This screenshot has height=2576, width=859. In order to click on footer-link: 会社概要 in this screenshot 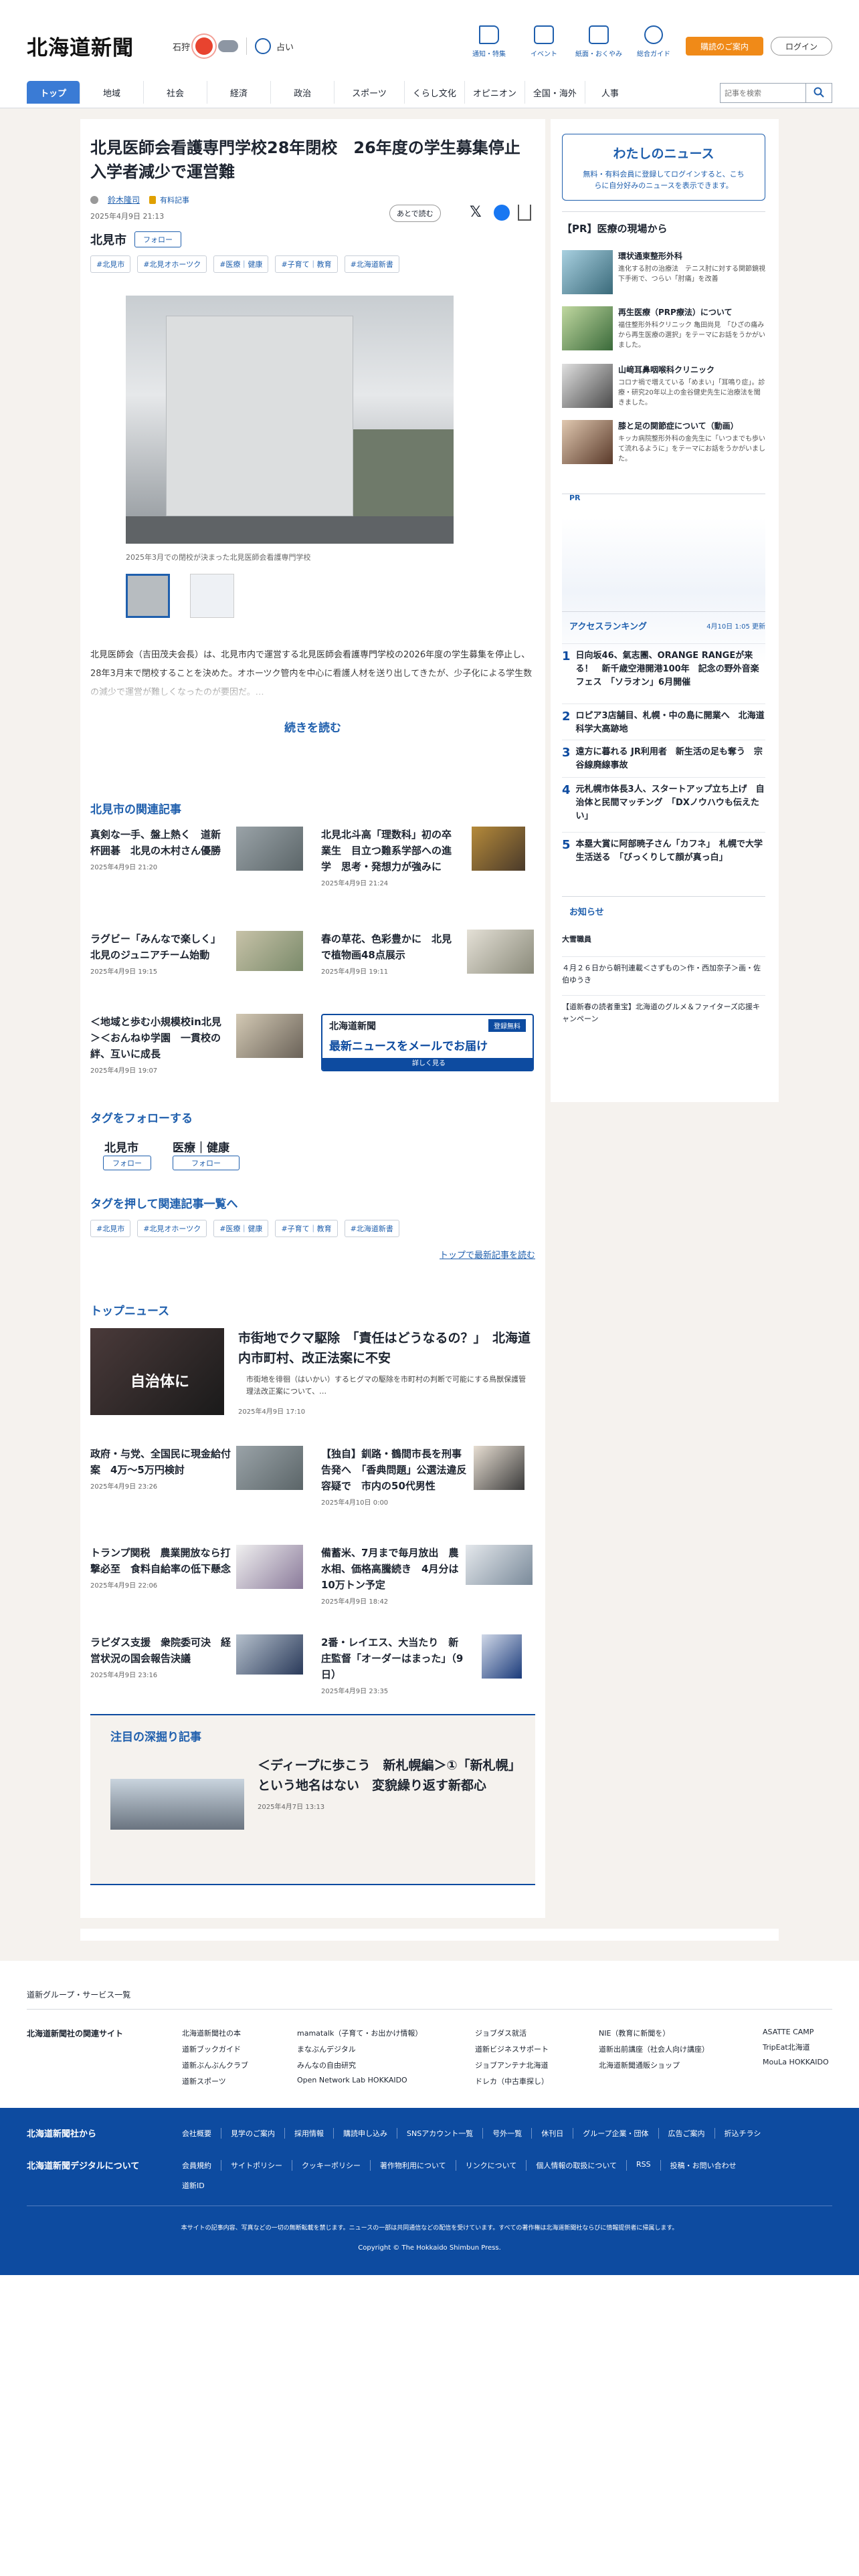, I will do `click(201, 2133)`.